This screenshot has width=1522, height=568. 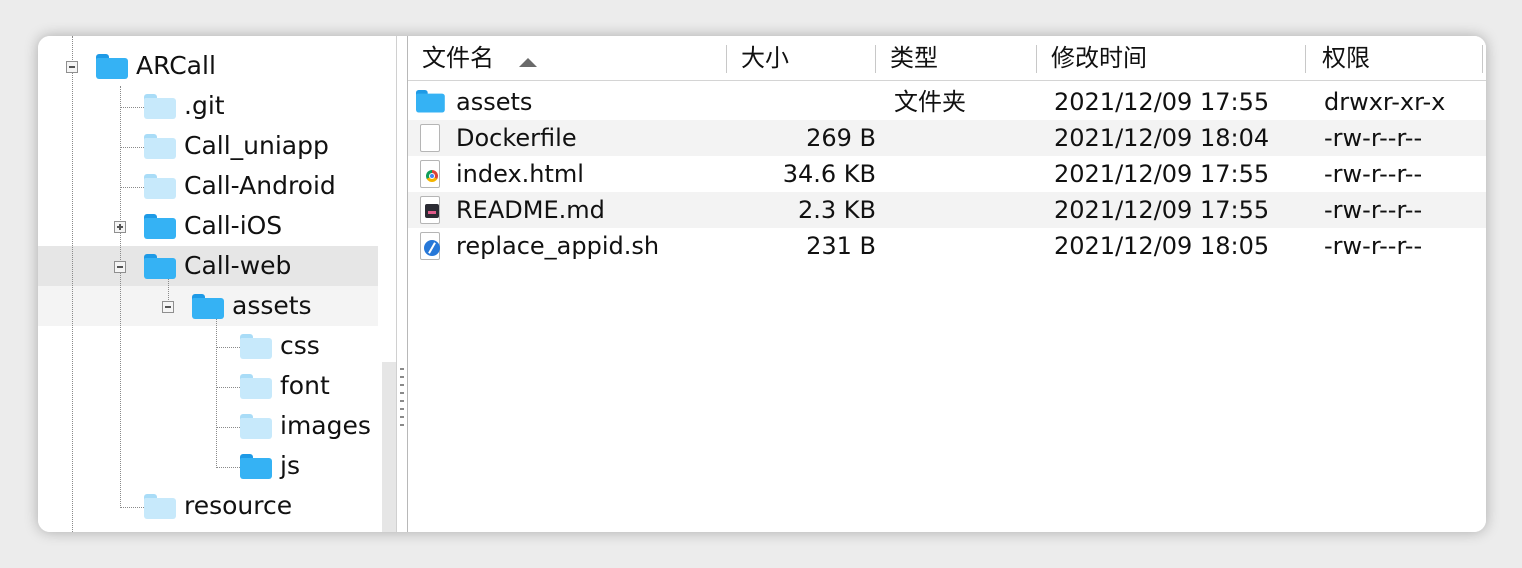 I want to click on tree-item-label: Call-web, so click(x=238, y=265).